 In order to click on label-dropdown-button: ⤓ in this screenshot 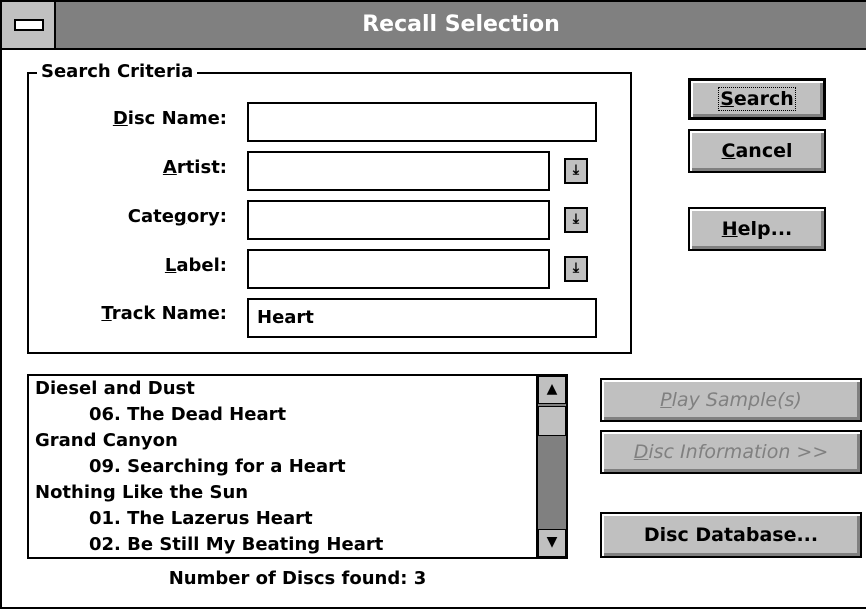, I will do `click(576, 269)`.